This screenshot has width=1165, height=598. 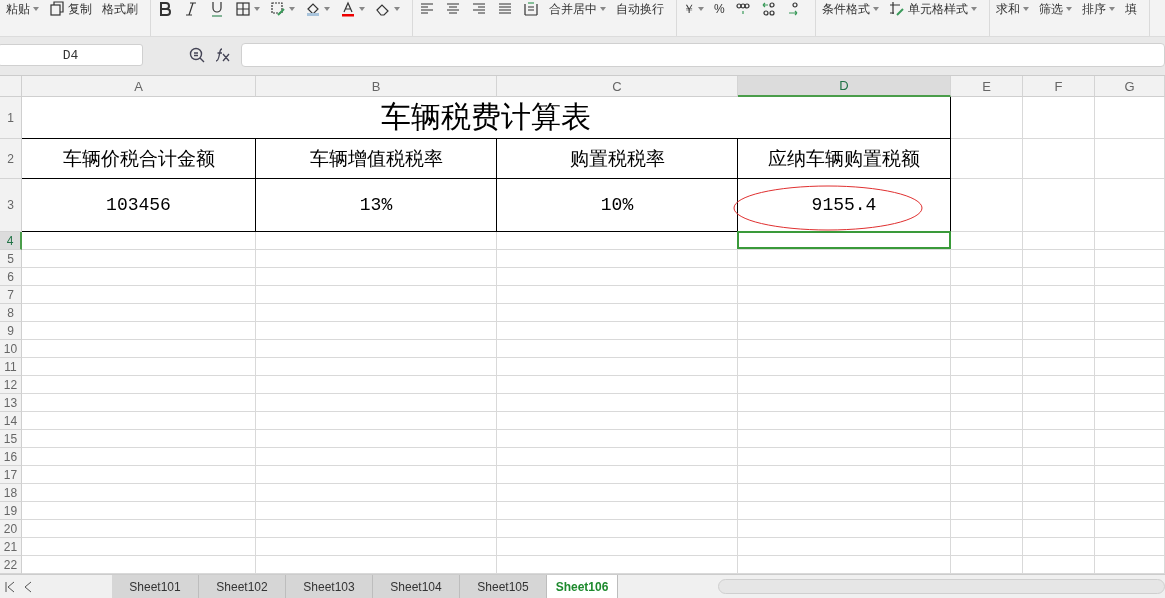 What do you see at coordinates (11, 159) in the screenshot?
I see `row-header: 2` at bounding box center [11, 159].